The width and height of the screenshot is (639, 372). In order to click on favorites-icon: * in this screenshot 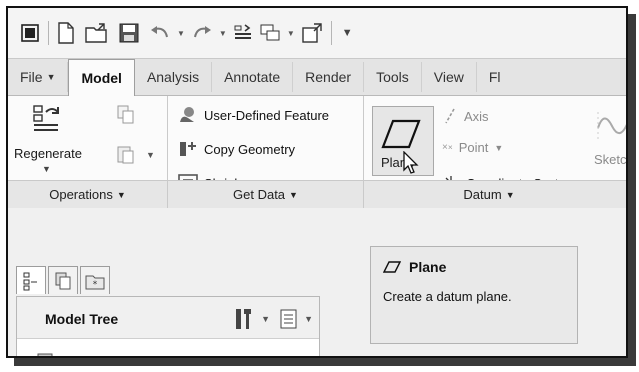, I will do `click(95, 282)`.